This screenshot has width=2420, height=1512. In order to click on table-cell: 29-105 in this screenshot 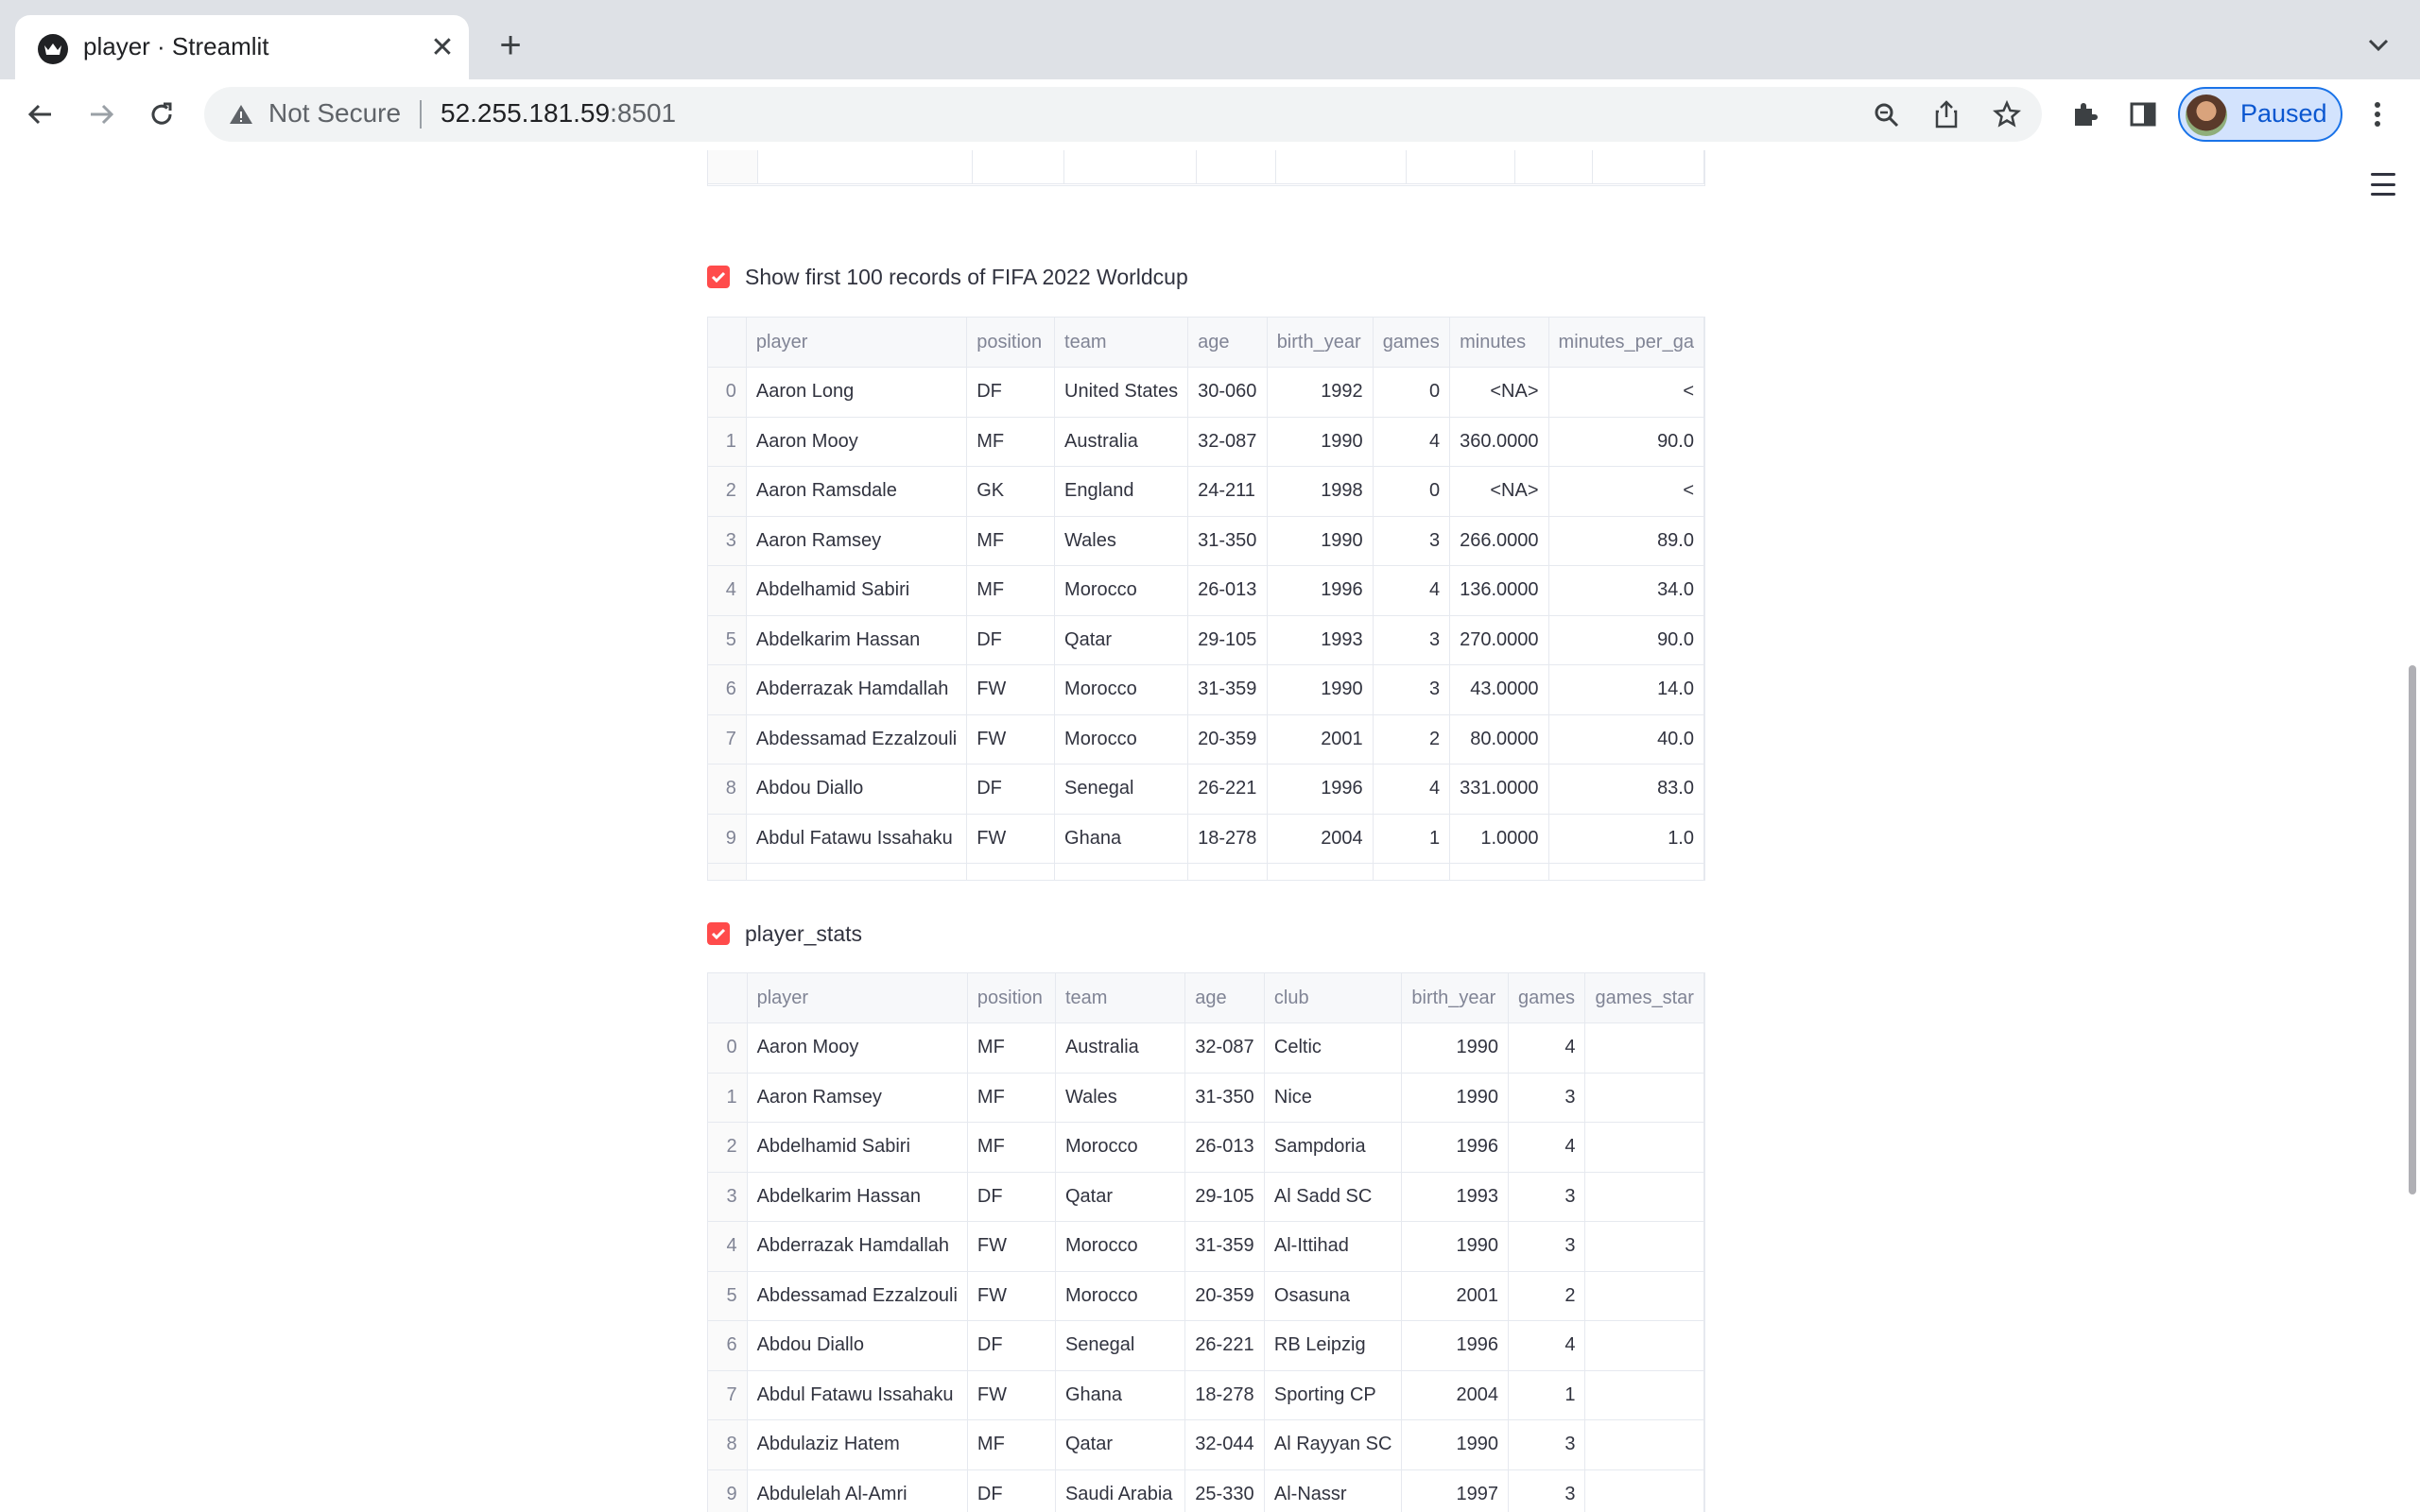, I will do `click(1227, 640)`.